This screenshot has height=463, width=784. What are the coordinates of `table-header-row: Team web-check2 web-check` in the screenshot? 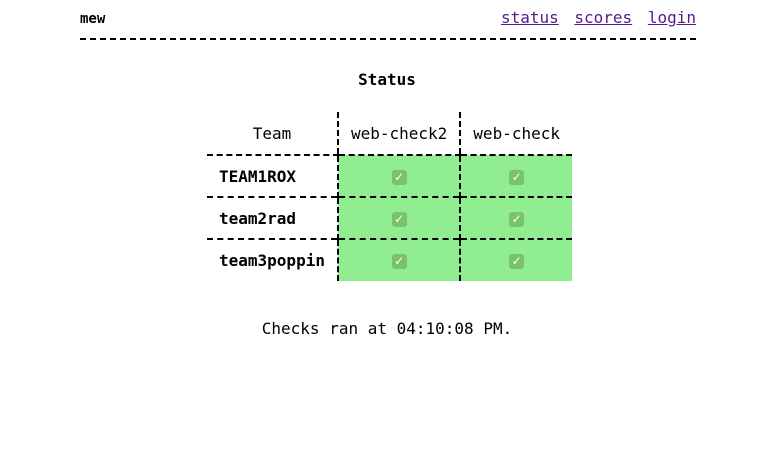 It's located at (389, 134).